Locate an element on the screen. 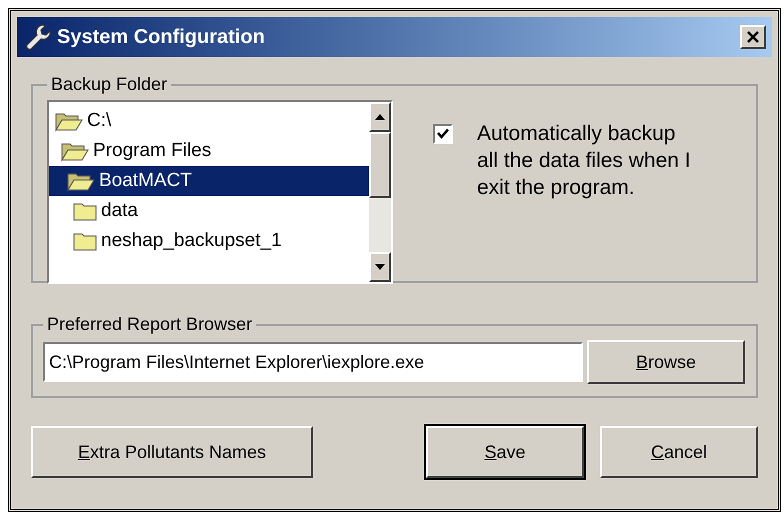 Image resolution: width=784 pixels, height=512 pixels. window-title: System Configuration is located at coordinates (161, 37).